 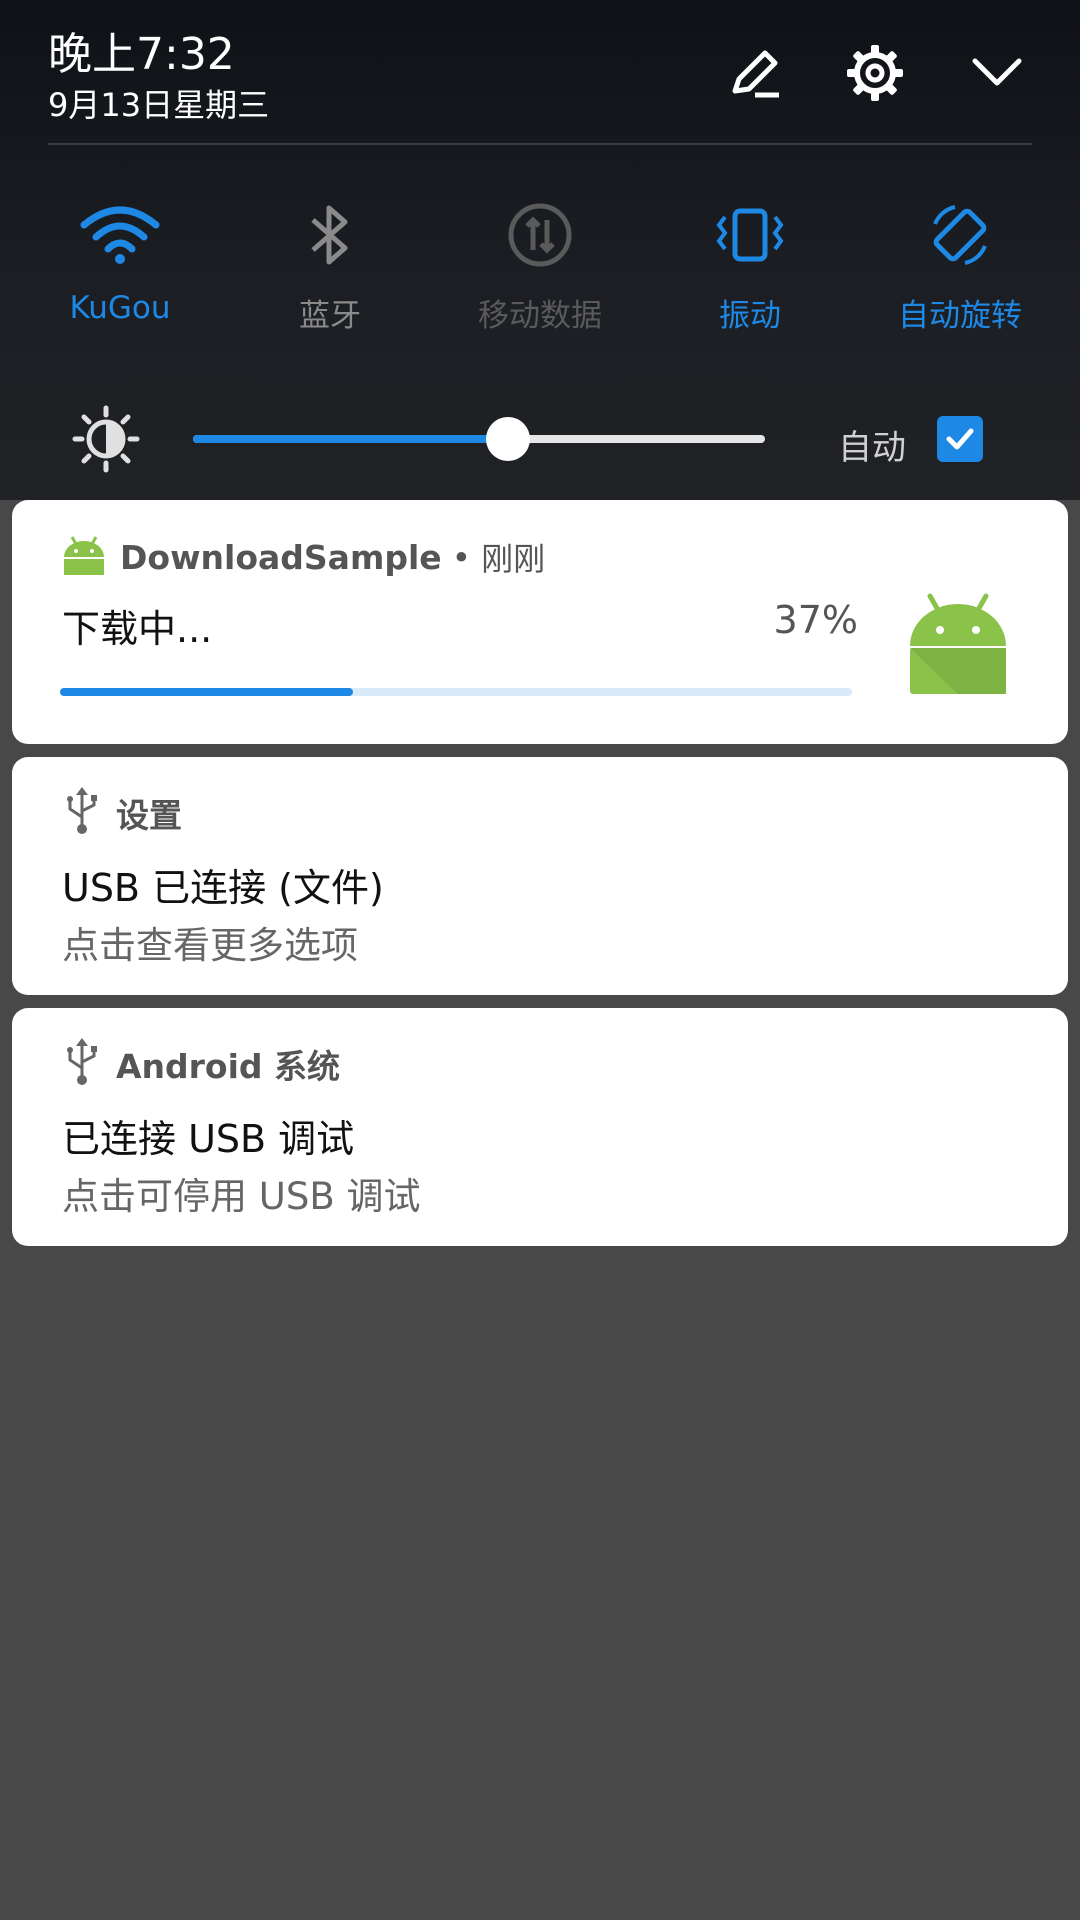 I want to click on tile-auto-rotate: 自动旋转, so click(x=960, y=262).